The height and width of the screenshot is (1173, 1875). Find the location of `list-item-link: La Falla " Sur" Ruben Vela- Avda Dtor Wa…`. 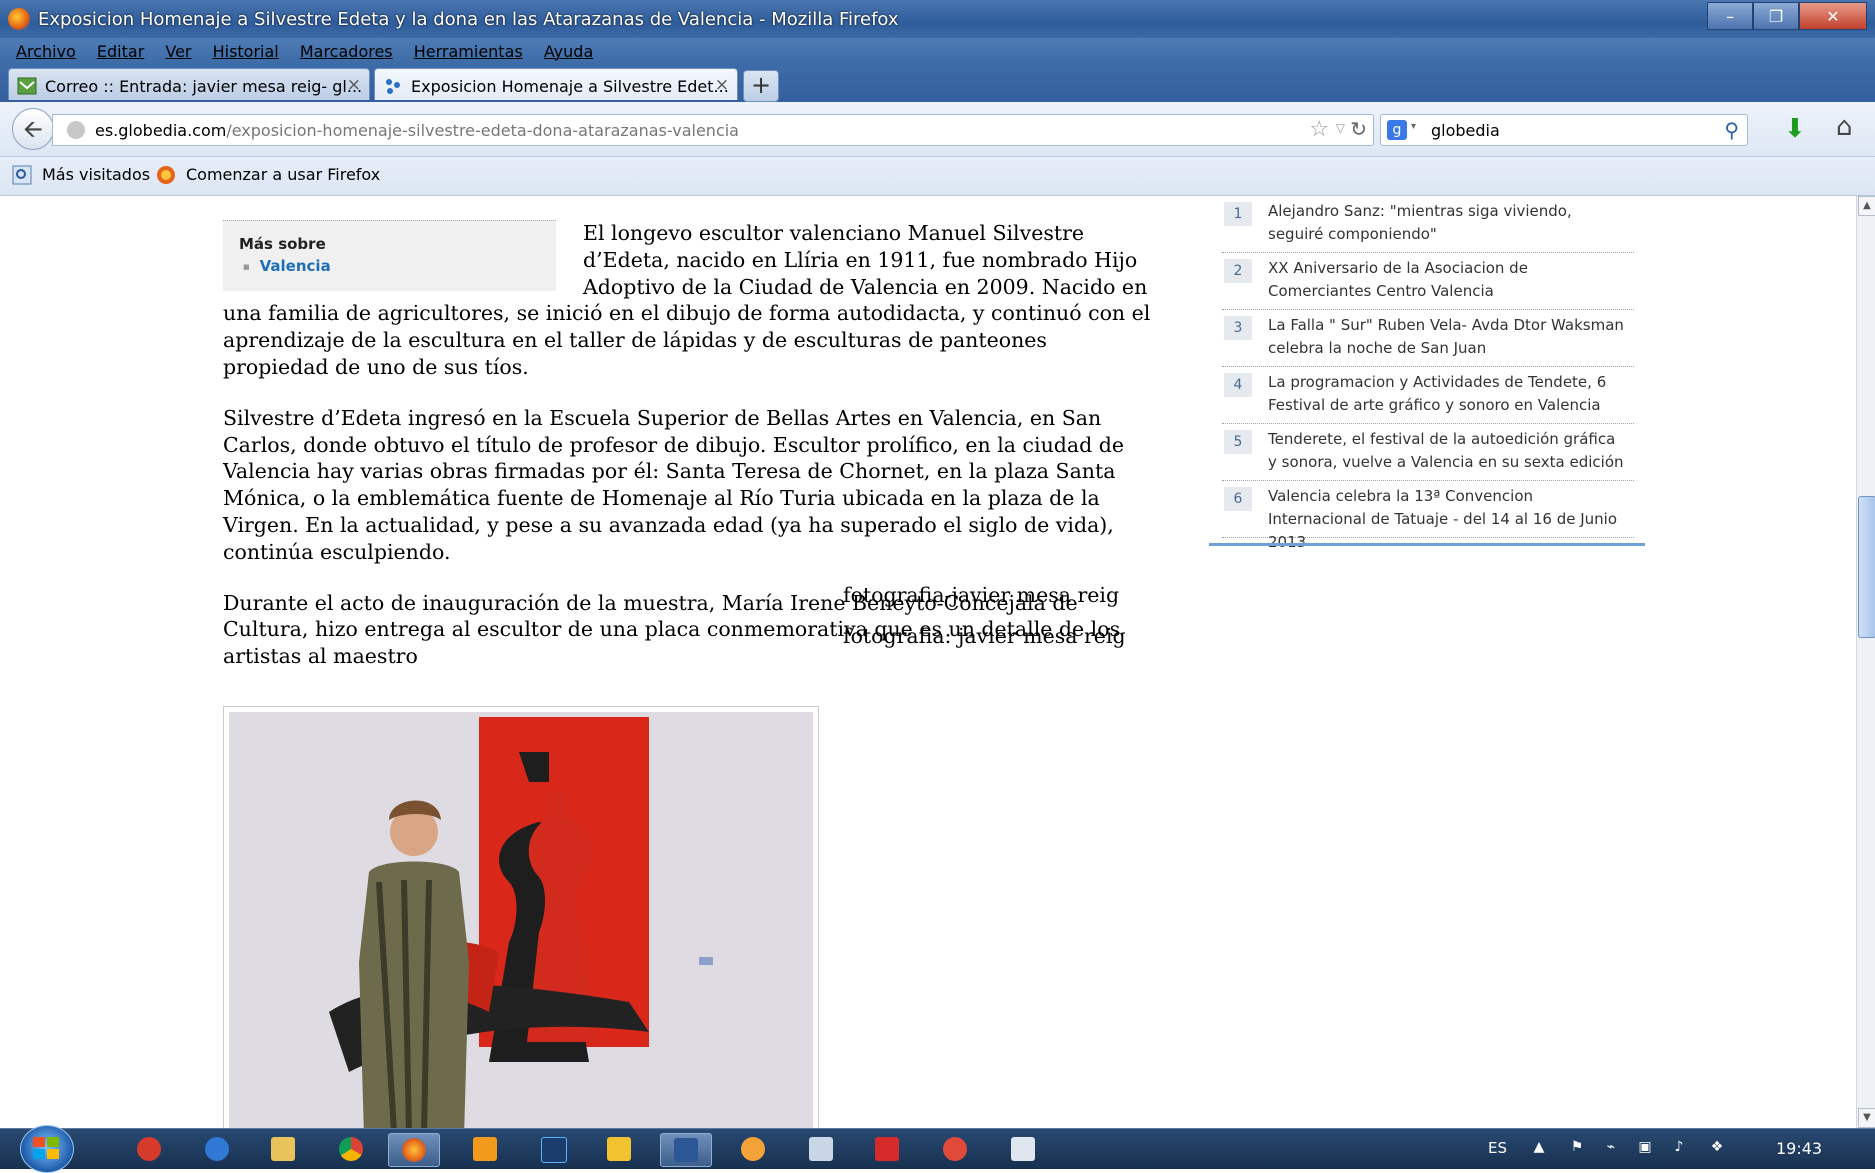

list-item-link: La Falla " Sur" Ruben Vela- Avda Dtor Wa… is located at coordinates (1448, 337).